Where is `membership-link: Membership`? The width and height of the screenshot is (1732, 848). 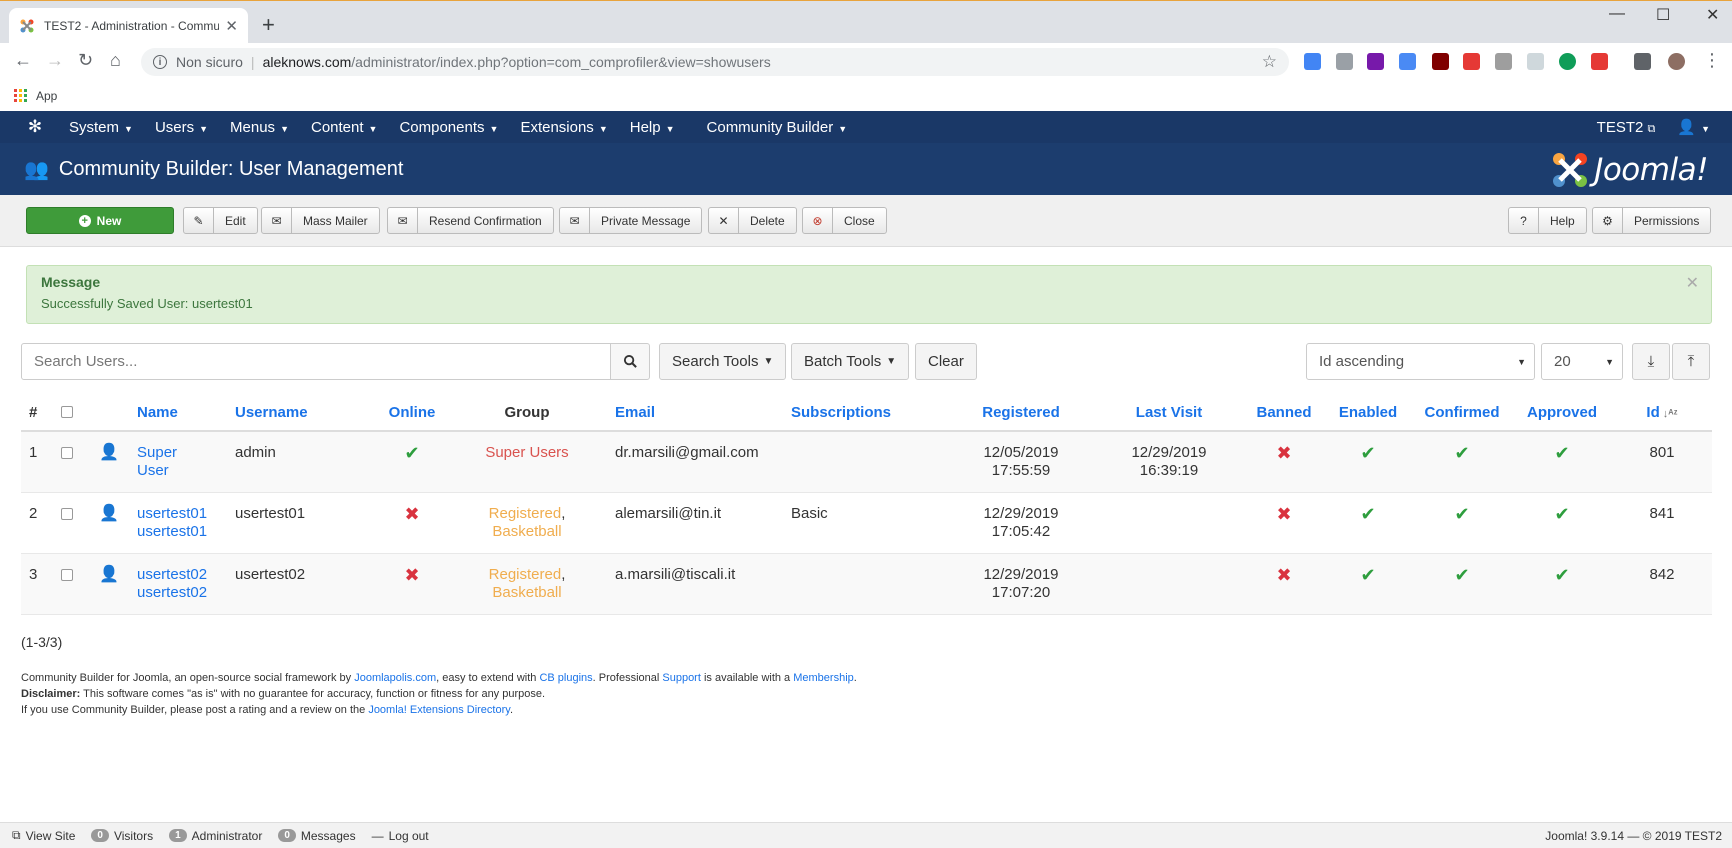 membership-link: Membership is located at coordinates (823, 678).